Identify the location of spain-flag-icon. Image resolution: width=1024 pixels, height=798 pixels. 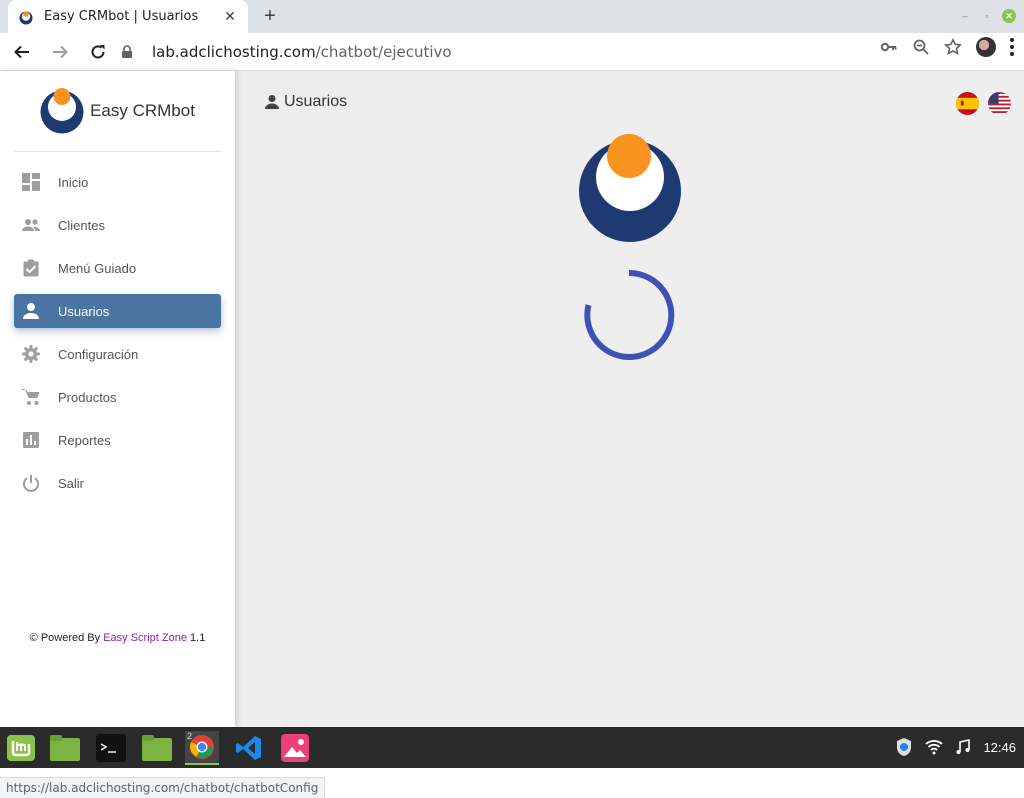
(967, 103).